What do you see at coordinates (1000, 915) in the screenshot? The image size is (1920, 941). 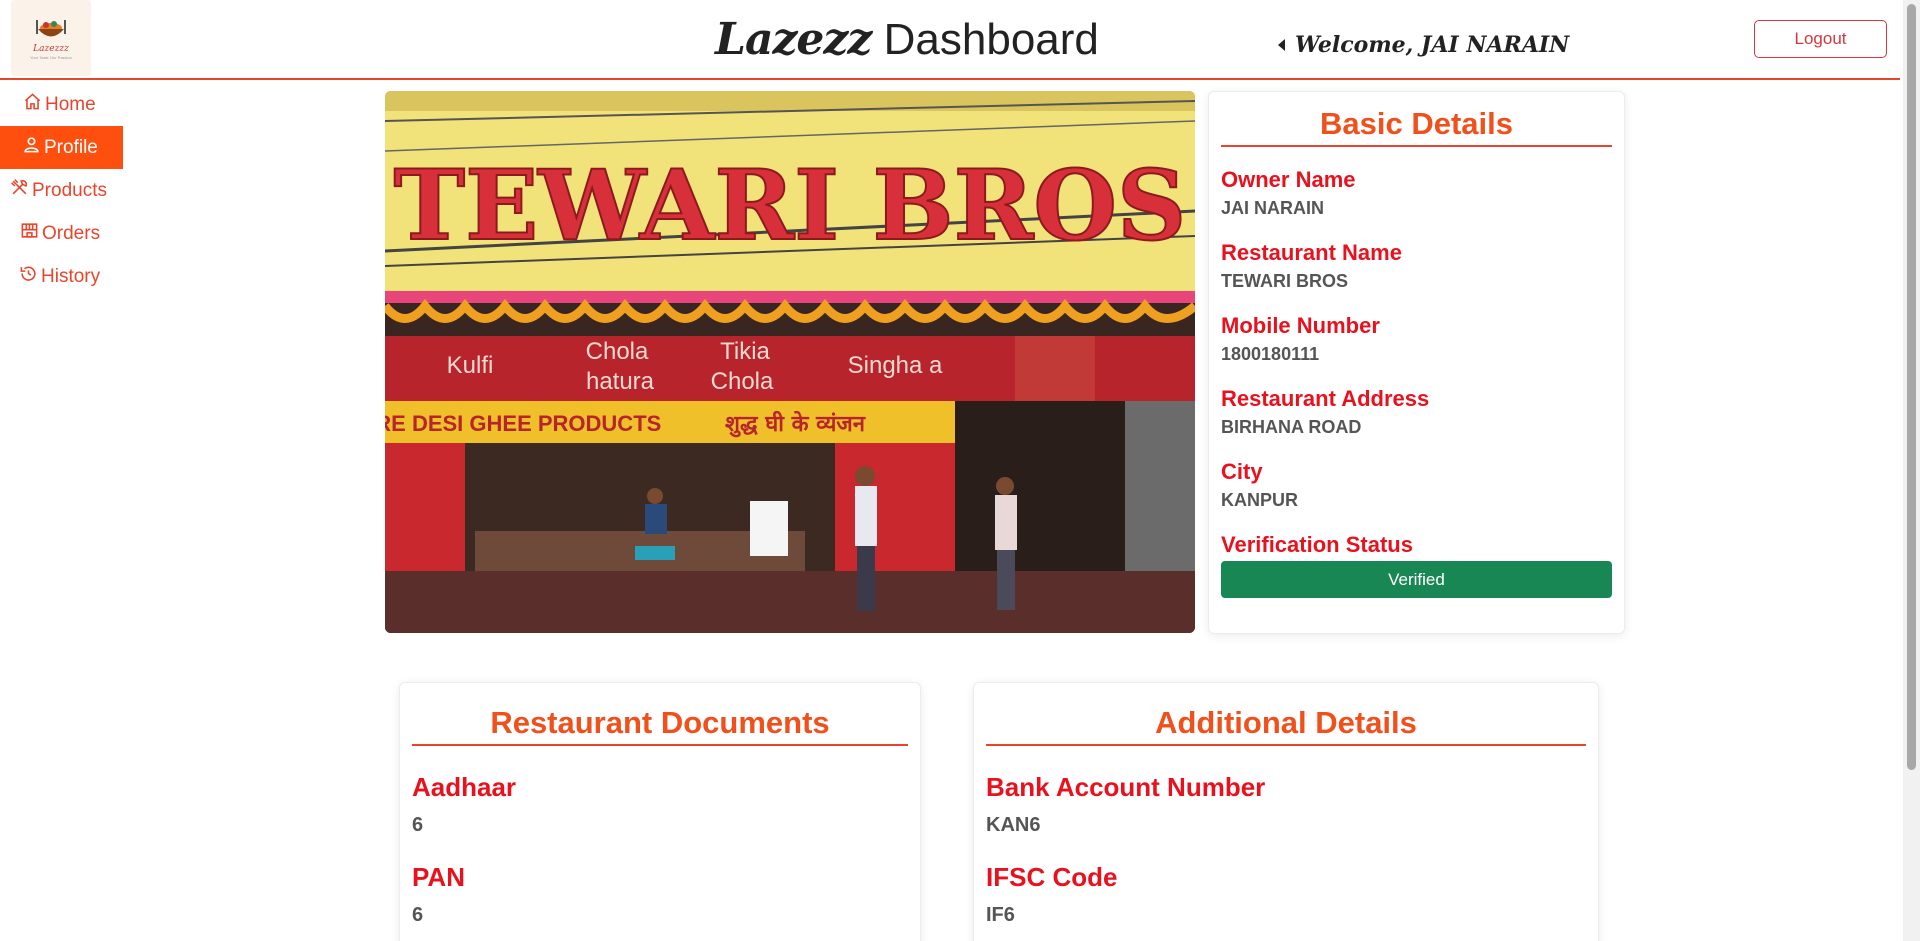 I see `field-value: IF6` at bounding box center [1000, 915].